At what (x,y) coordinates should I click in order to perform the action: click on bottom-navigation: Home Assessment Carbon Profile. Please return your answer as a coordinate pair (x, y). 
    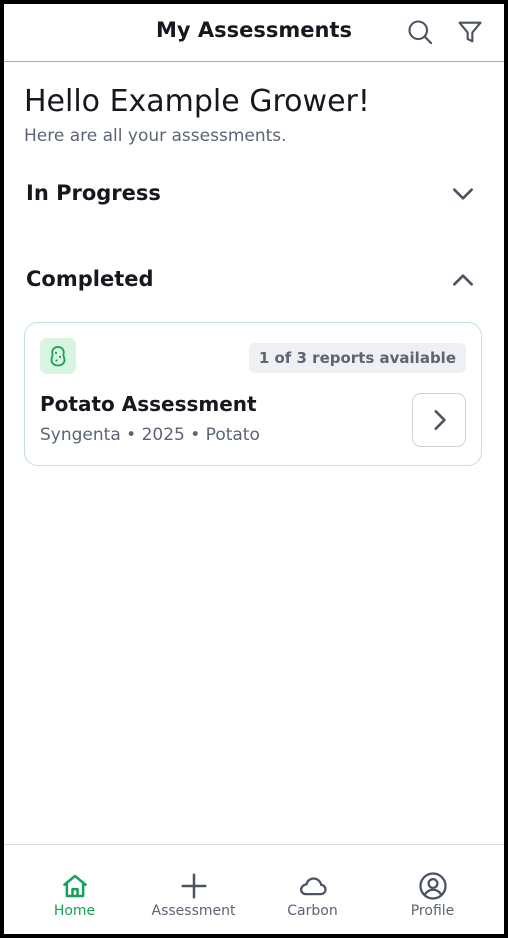
    Looking at the image, I should click on (254, 889).